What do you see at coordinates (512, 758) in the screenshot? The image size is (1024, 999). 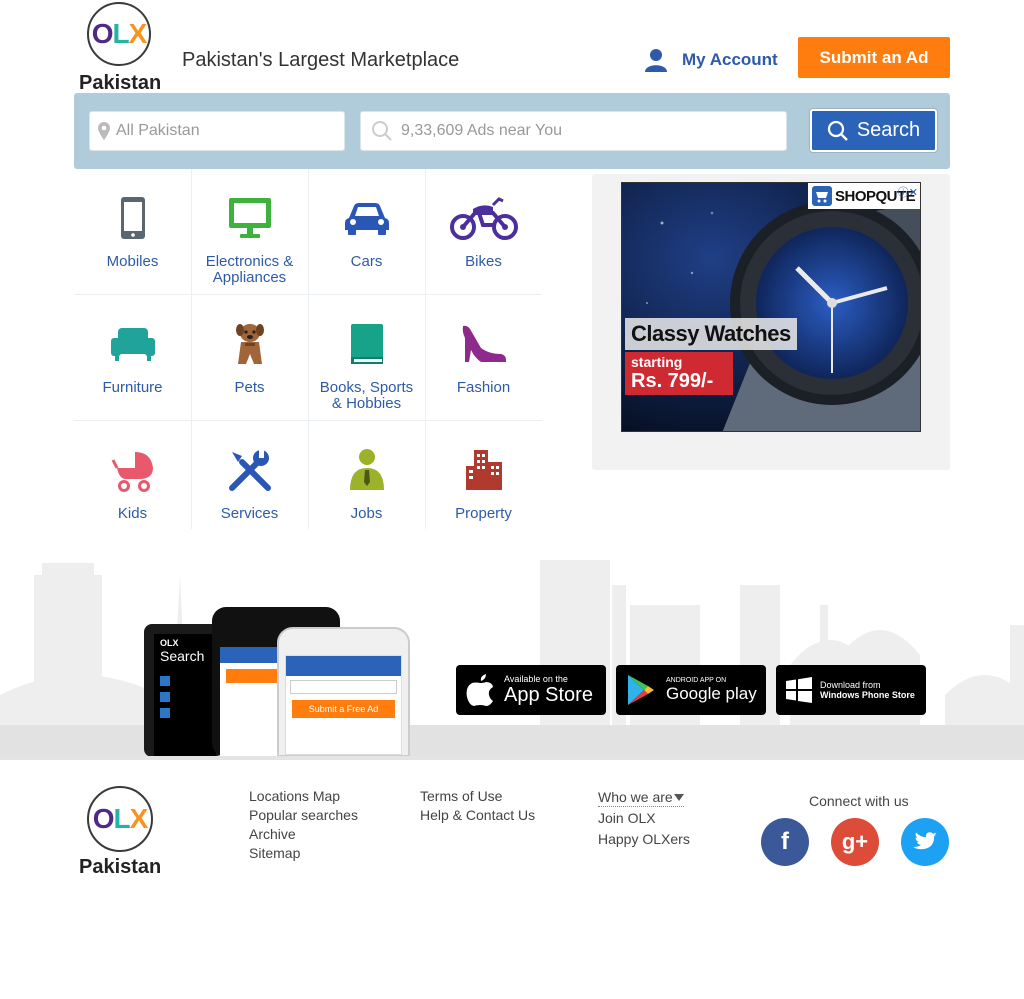 I see `footer-divider` at bounding box center [512, 758].